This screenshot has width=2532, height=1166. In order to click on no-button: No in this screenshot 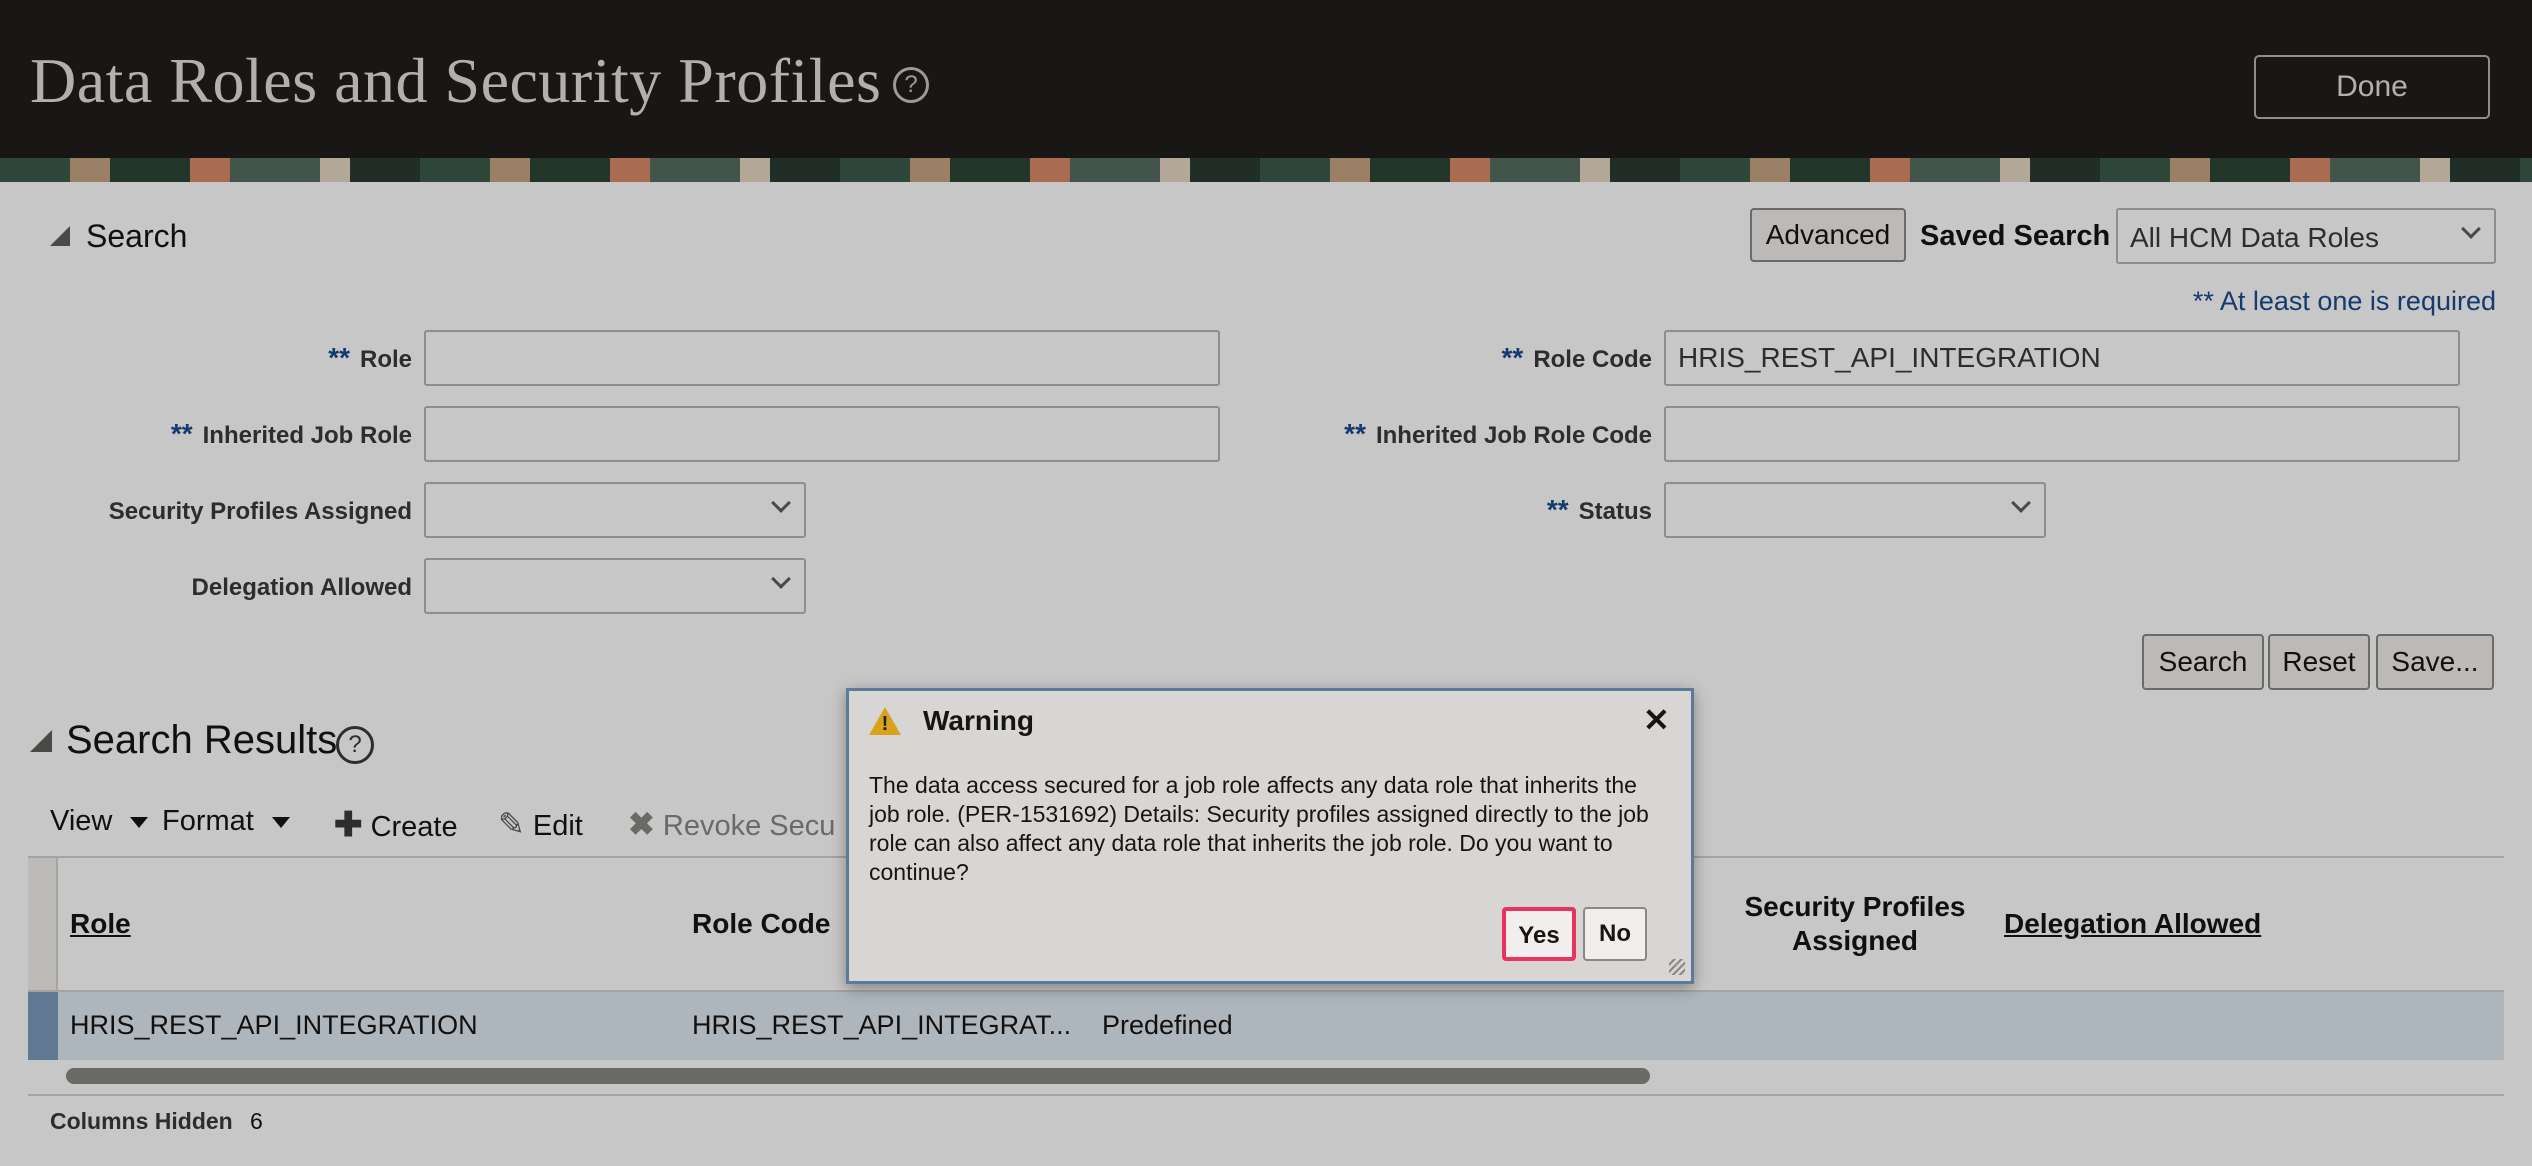, I will do `click(1615, 934)`.